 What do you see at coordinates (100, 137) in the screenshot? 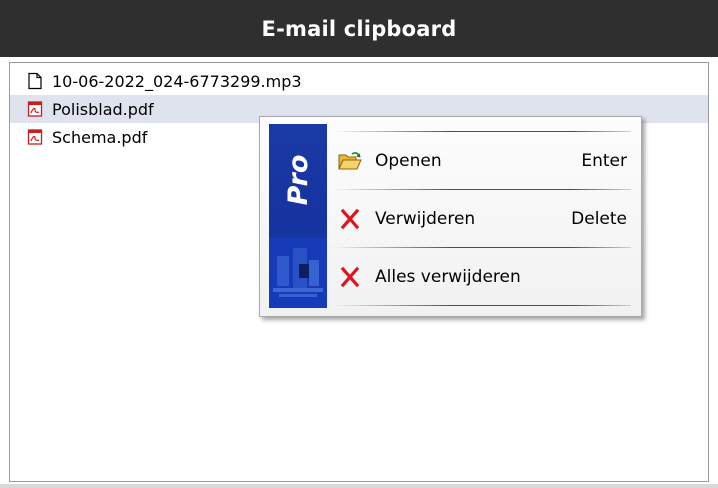
I see `file-name: Schema.pdf` at bounding box center [100, 137].